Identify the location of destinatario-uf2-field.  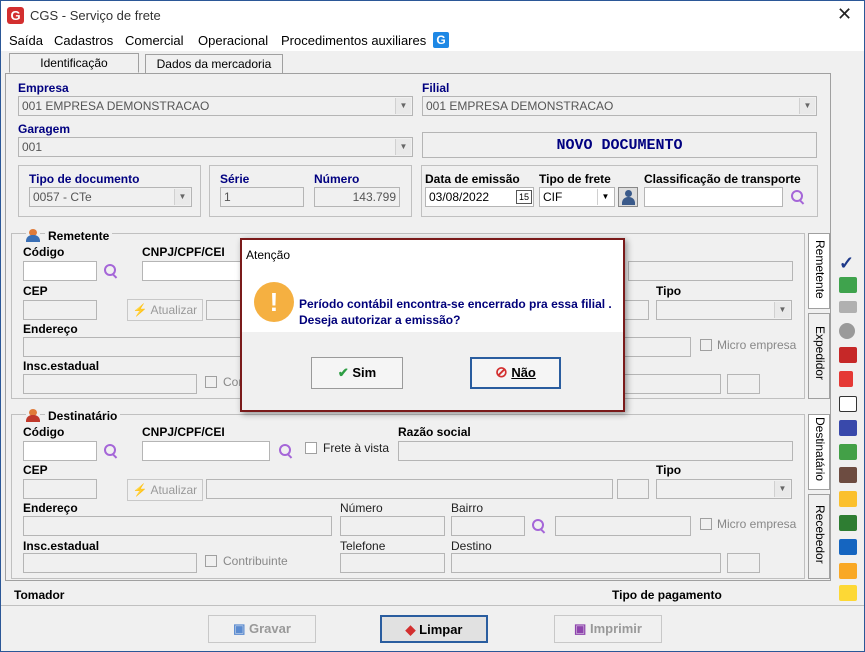
(743, 563).